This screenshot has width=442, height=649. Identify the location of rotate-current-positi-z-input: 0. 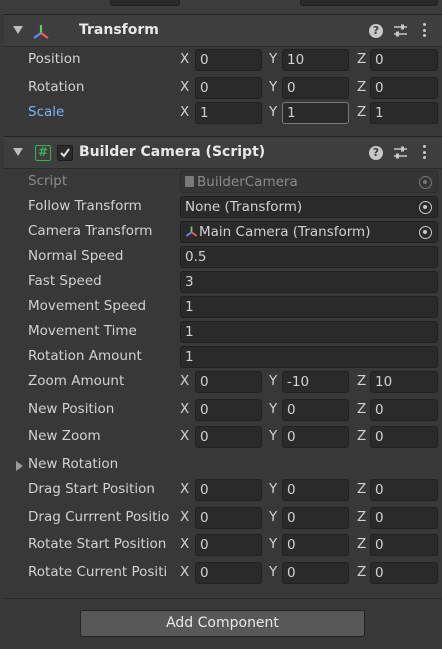
(404, 573).